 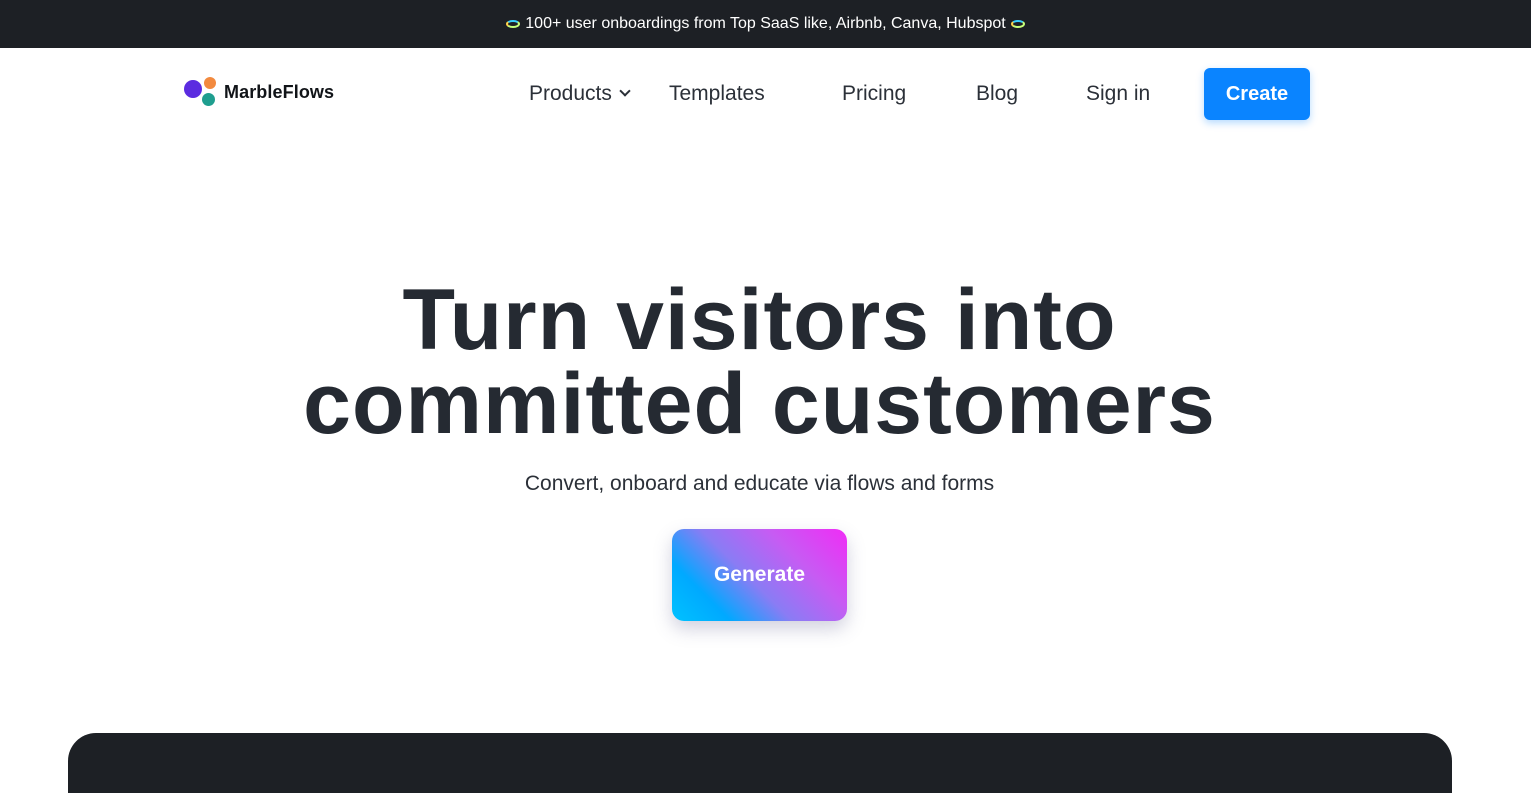 I want to click on logo: MarbleFlows, so click(x=259, y=92).